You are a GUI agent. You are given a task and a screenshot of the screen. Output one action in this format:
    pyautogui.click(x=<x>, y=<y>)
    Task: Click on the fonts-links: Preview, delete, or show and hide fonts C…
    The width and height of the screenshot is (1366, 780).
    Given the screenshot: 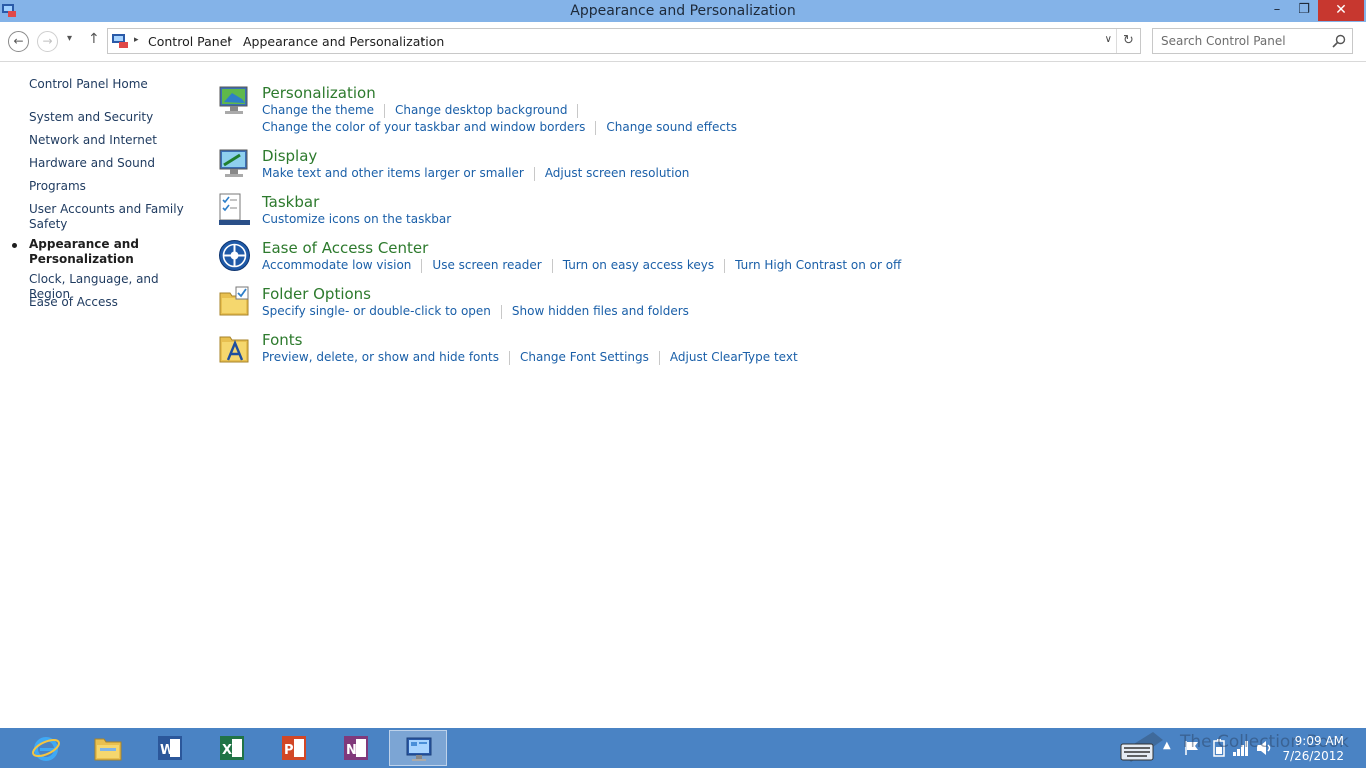 What is the action you would take?
    pyautogui.click(x=530, y=357)
    